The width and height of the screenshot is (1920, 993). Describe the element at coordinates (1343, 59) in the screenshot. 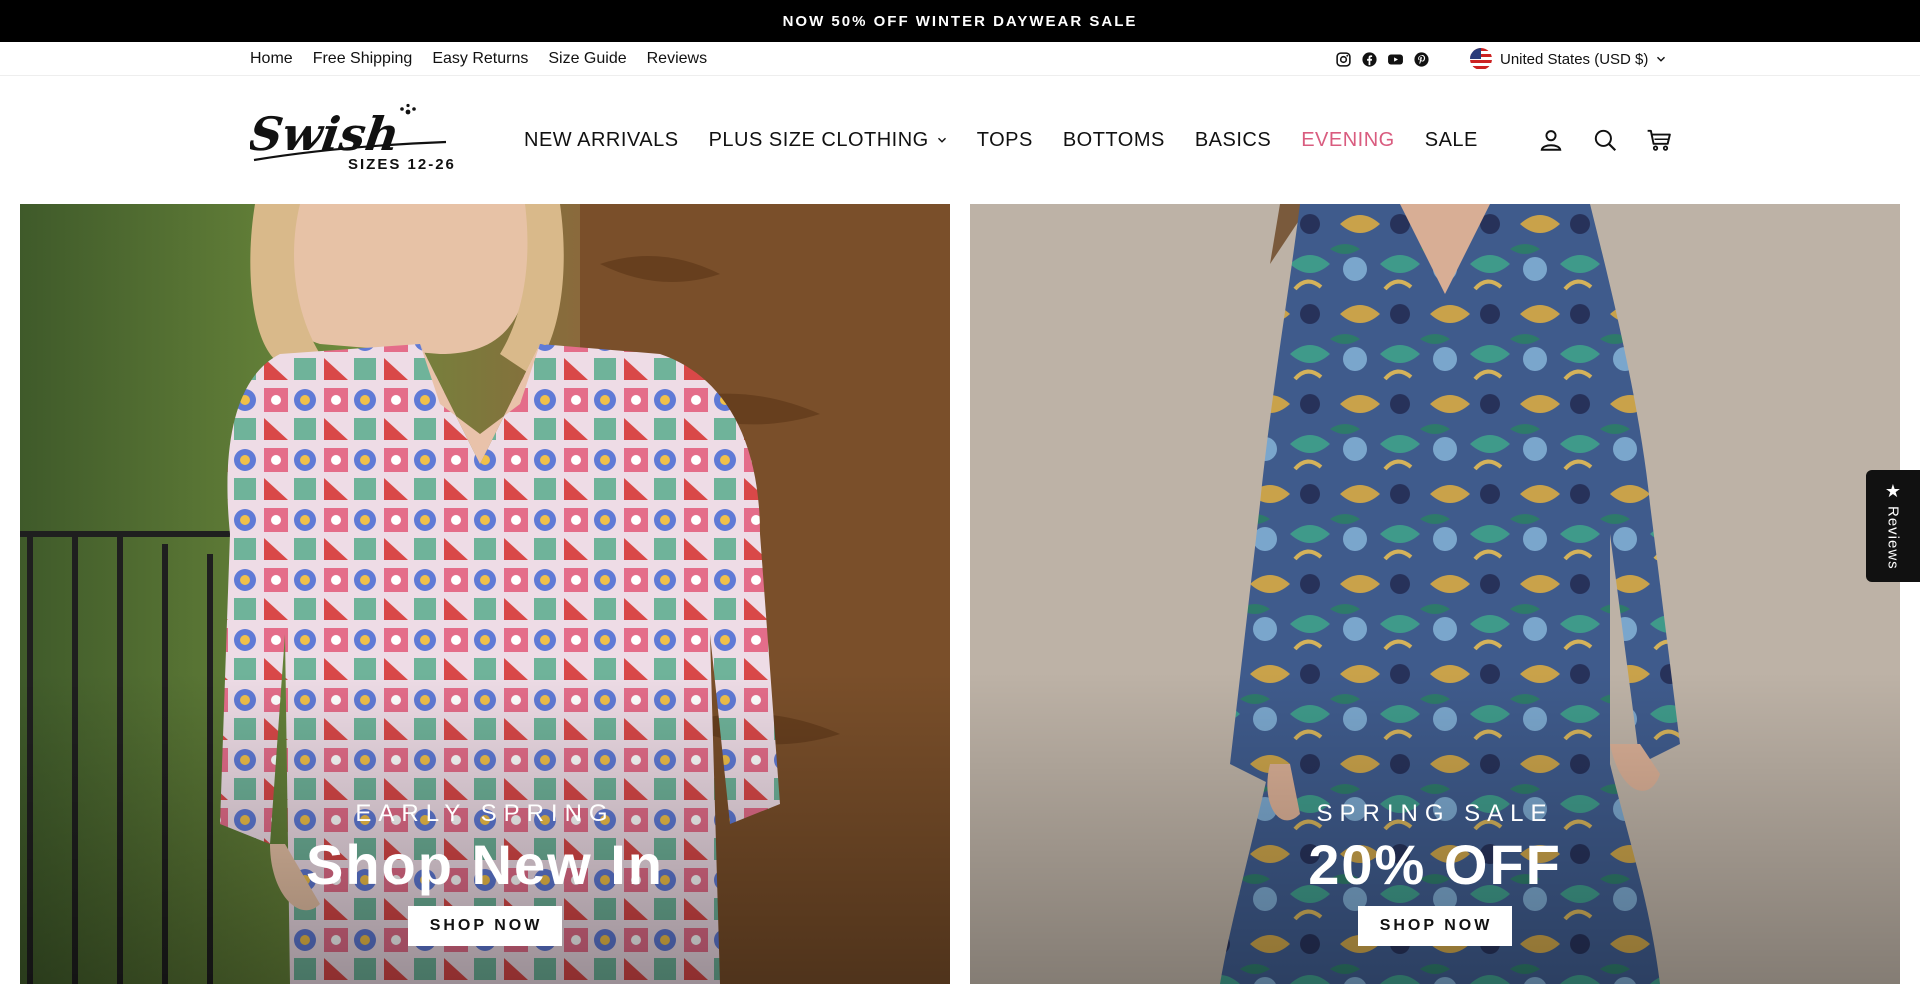

I see `instagram-icon` at that location.